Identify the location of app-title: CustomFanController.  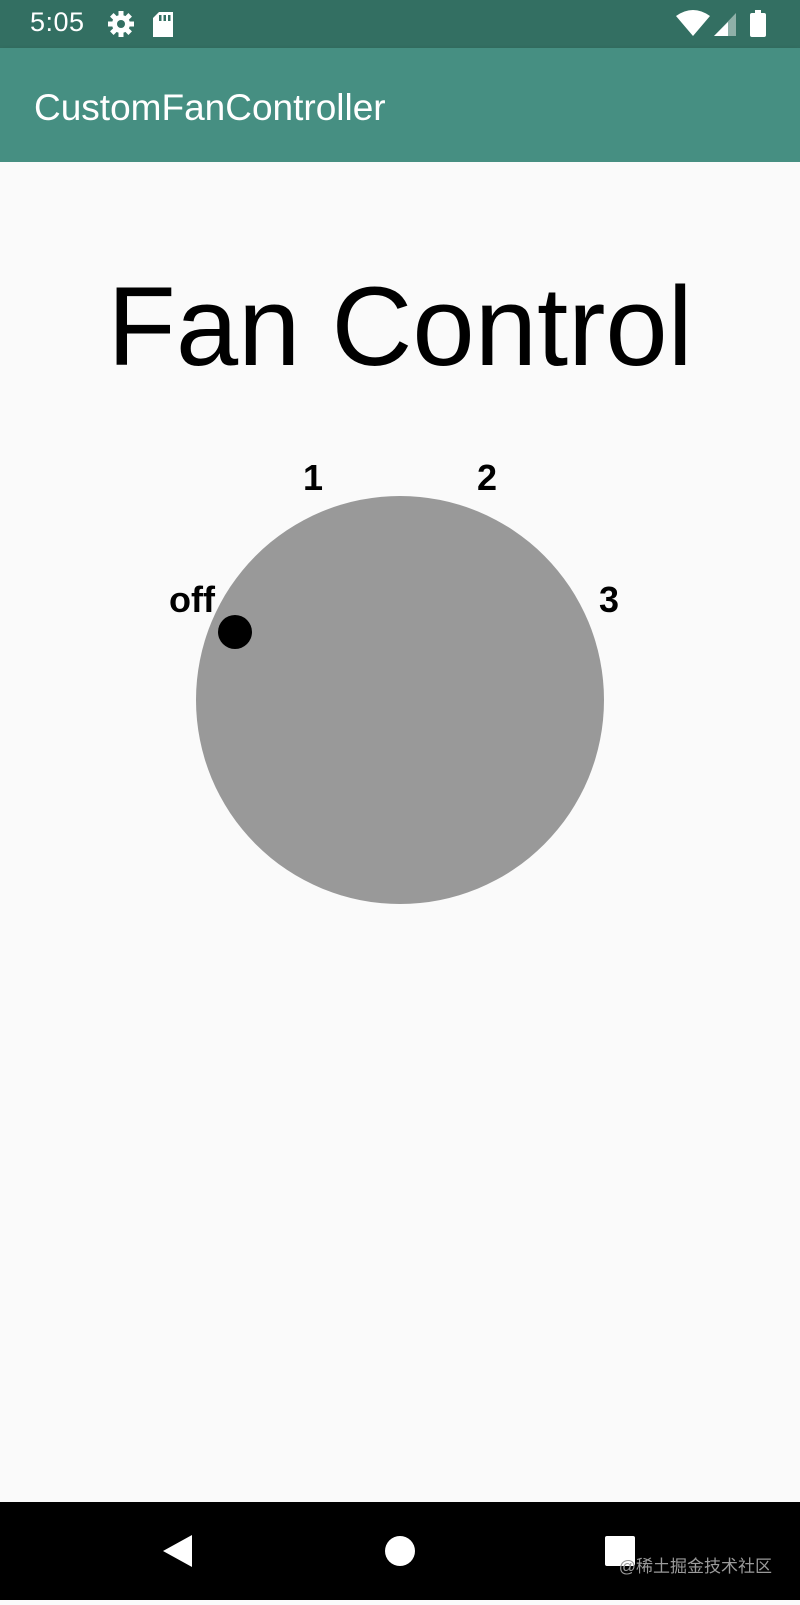
(210, 107).